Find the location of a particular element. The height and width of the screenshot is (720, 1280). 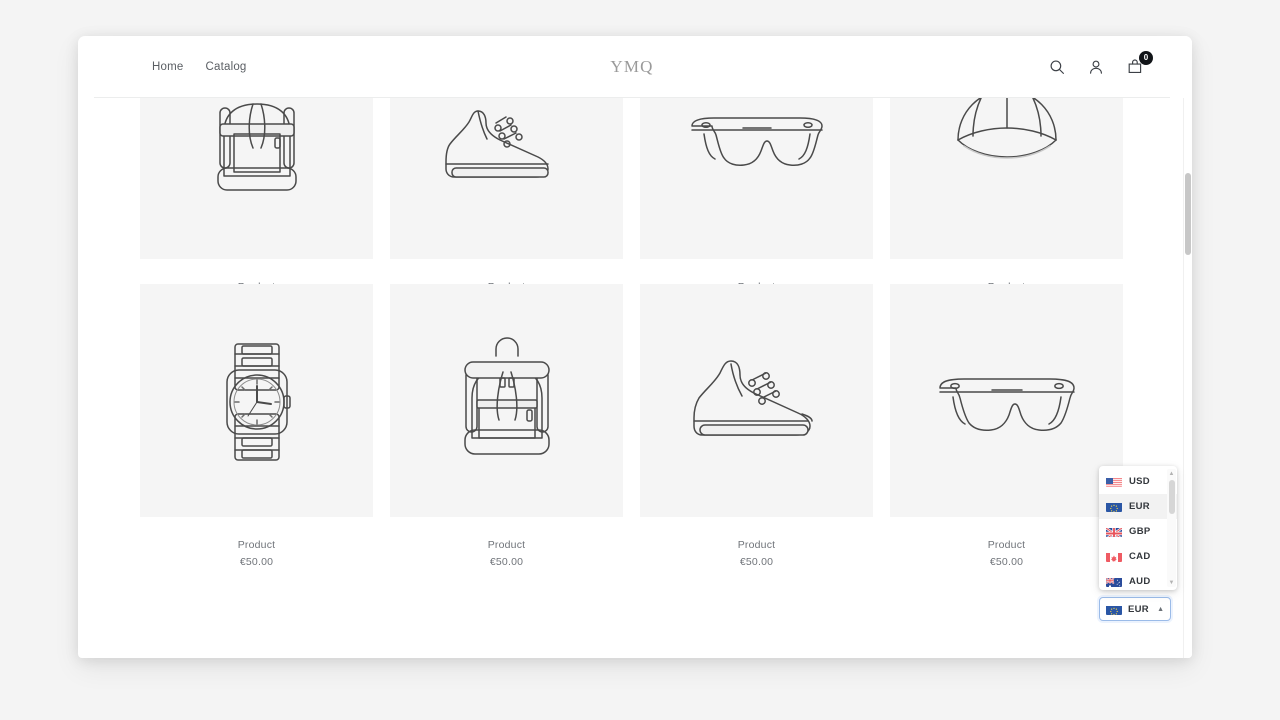

currency-selector: USD EUR GBP CAD AUD ▲ ▼ EUR ▲ is located at coordinates (1142, 543).